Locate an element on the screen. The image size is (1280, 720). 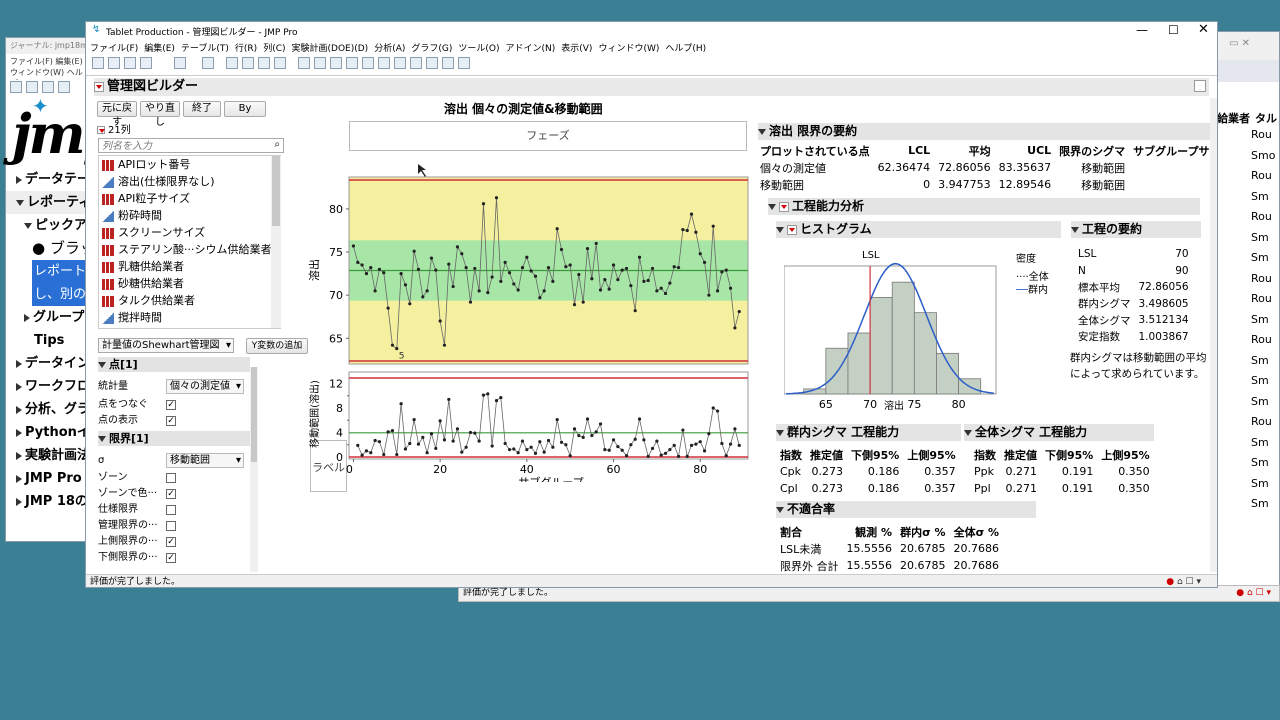
pin-icon is located at coordinates (1200, 86).